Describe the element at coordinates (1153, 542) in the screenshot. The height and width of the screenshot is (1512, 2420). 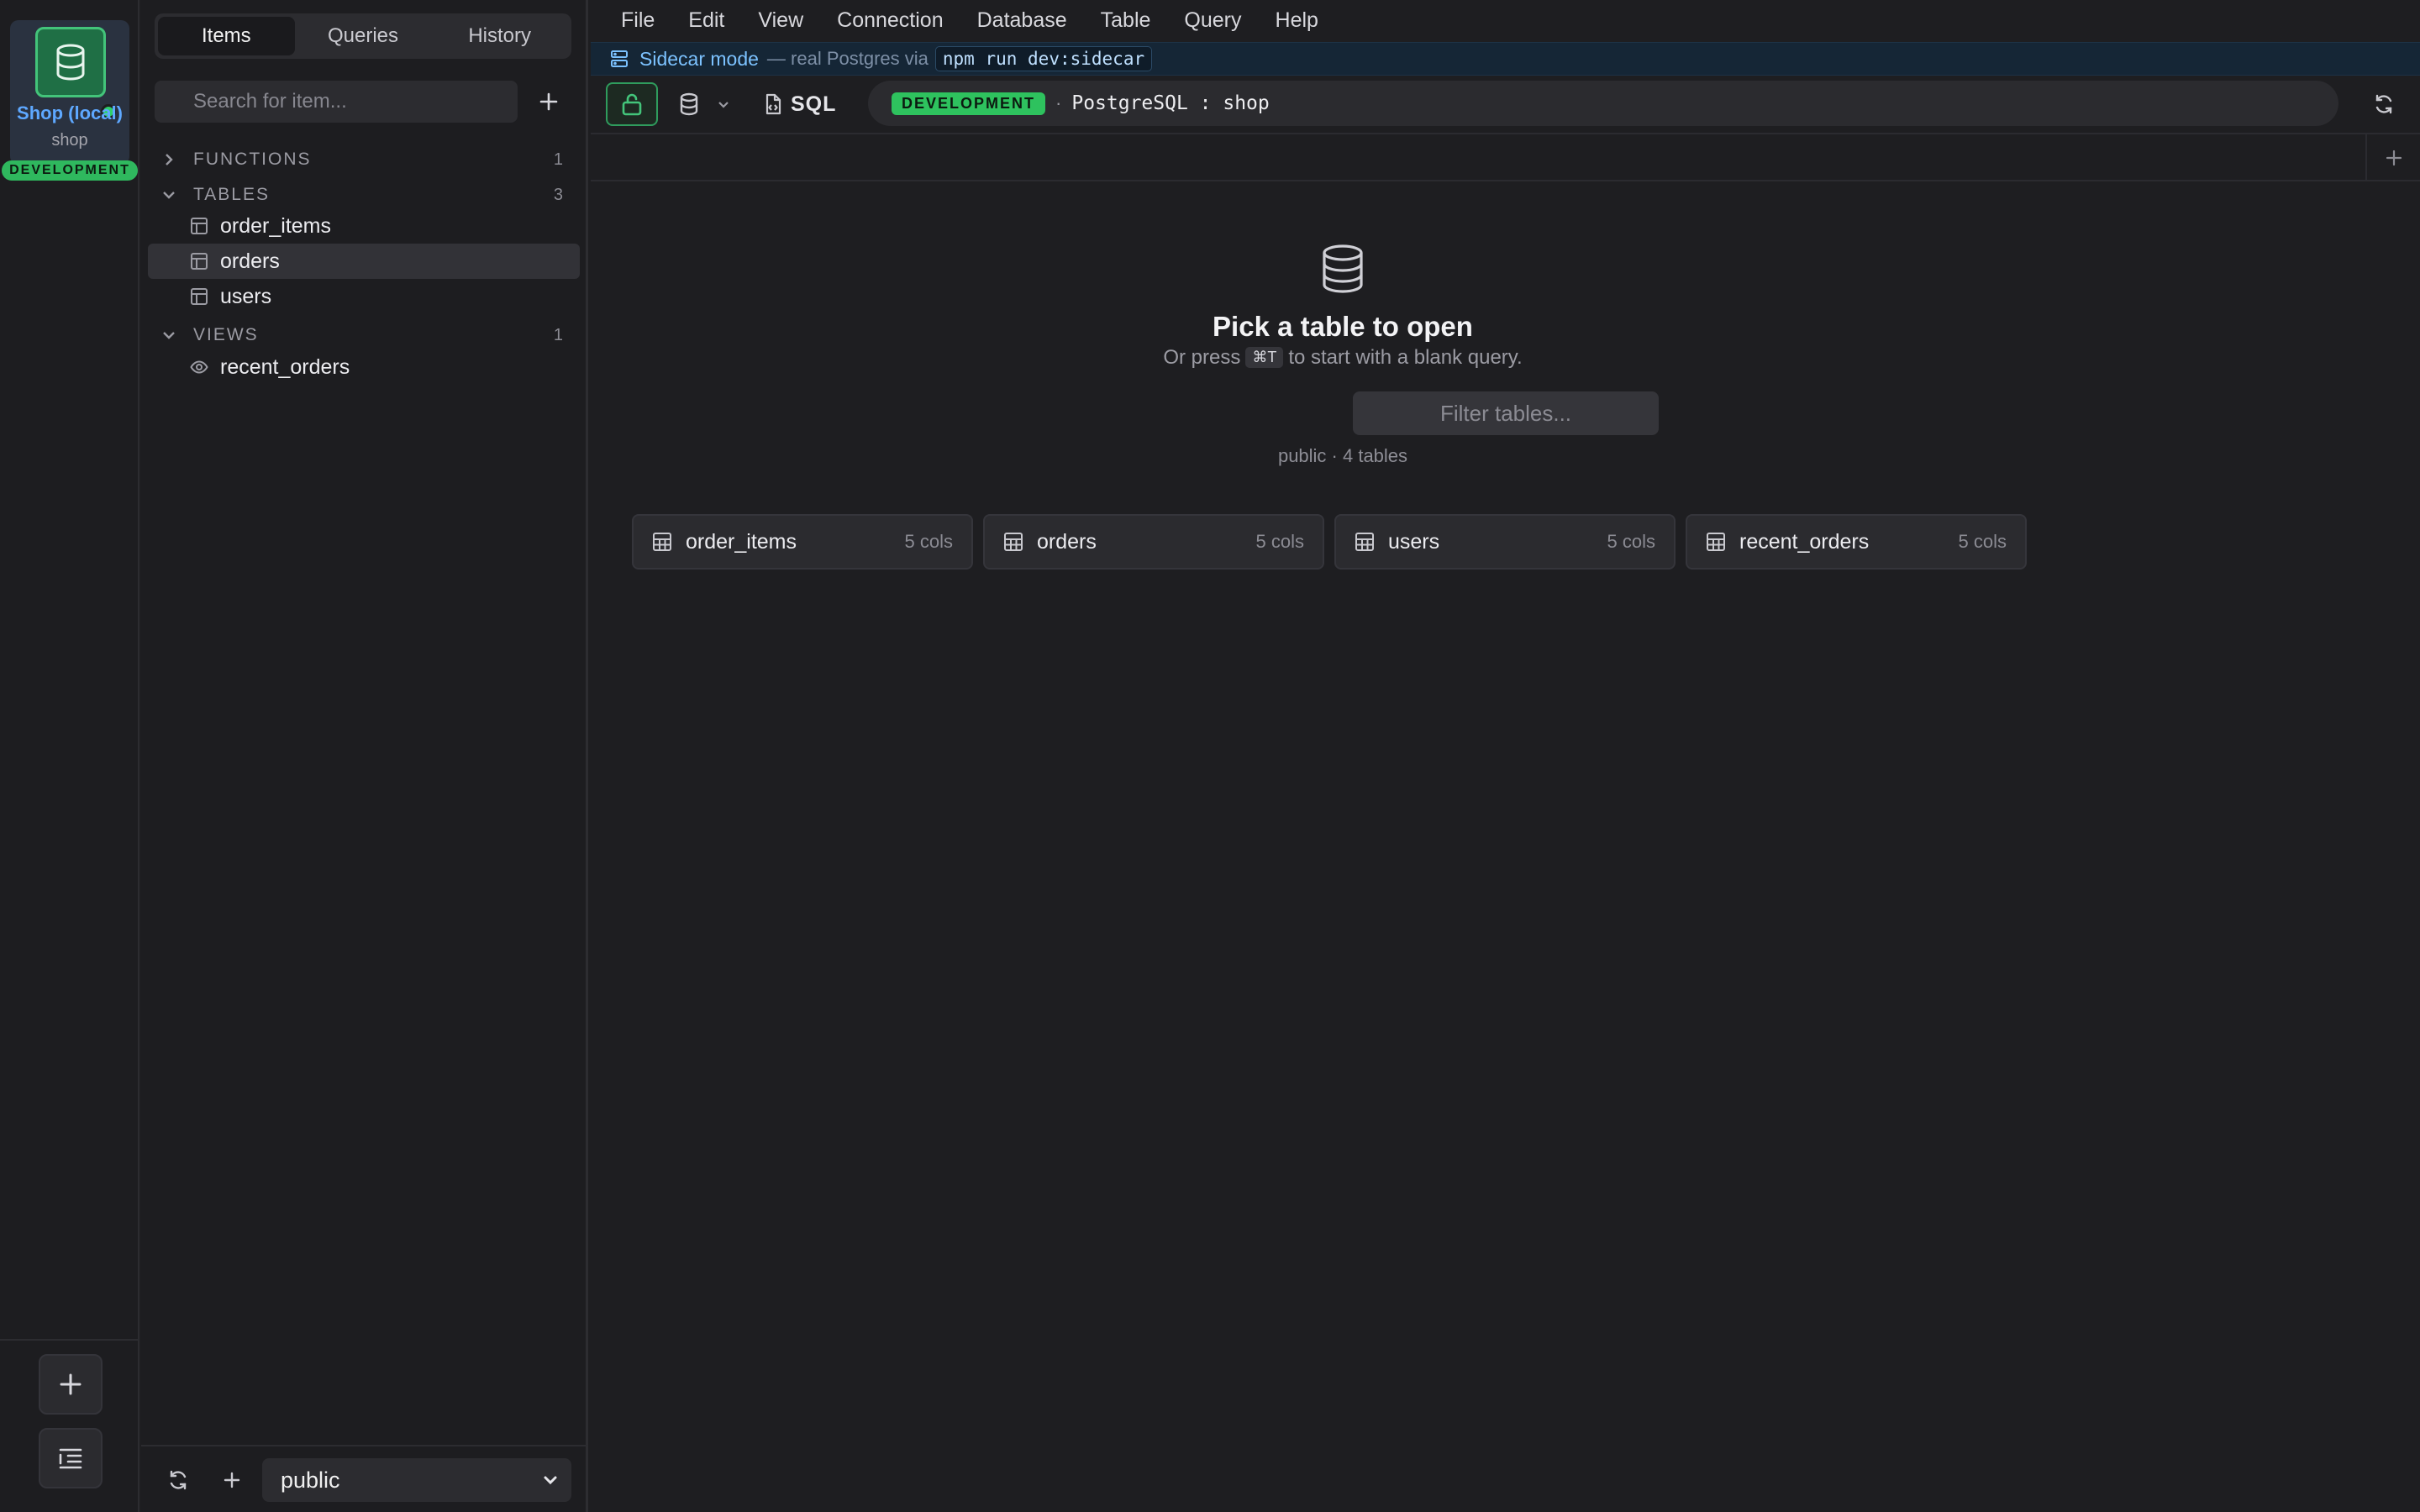
I see `table-card-orders: orders 5 cols` at that location.